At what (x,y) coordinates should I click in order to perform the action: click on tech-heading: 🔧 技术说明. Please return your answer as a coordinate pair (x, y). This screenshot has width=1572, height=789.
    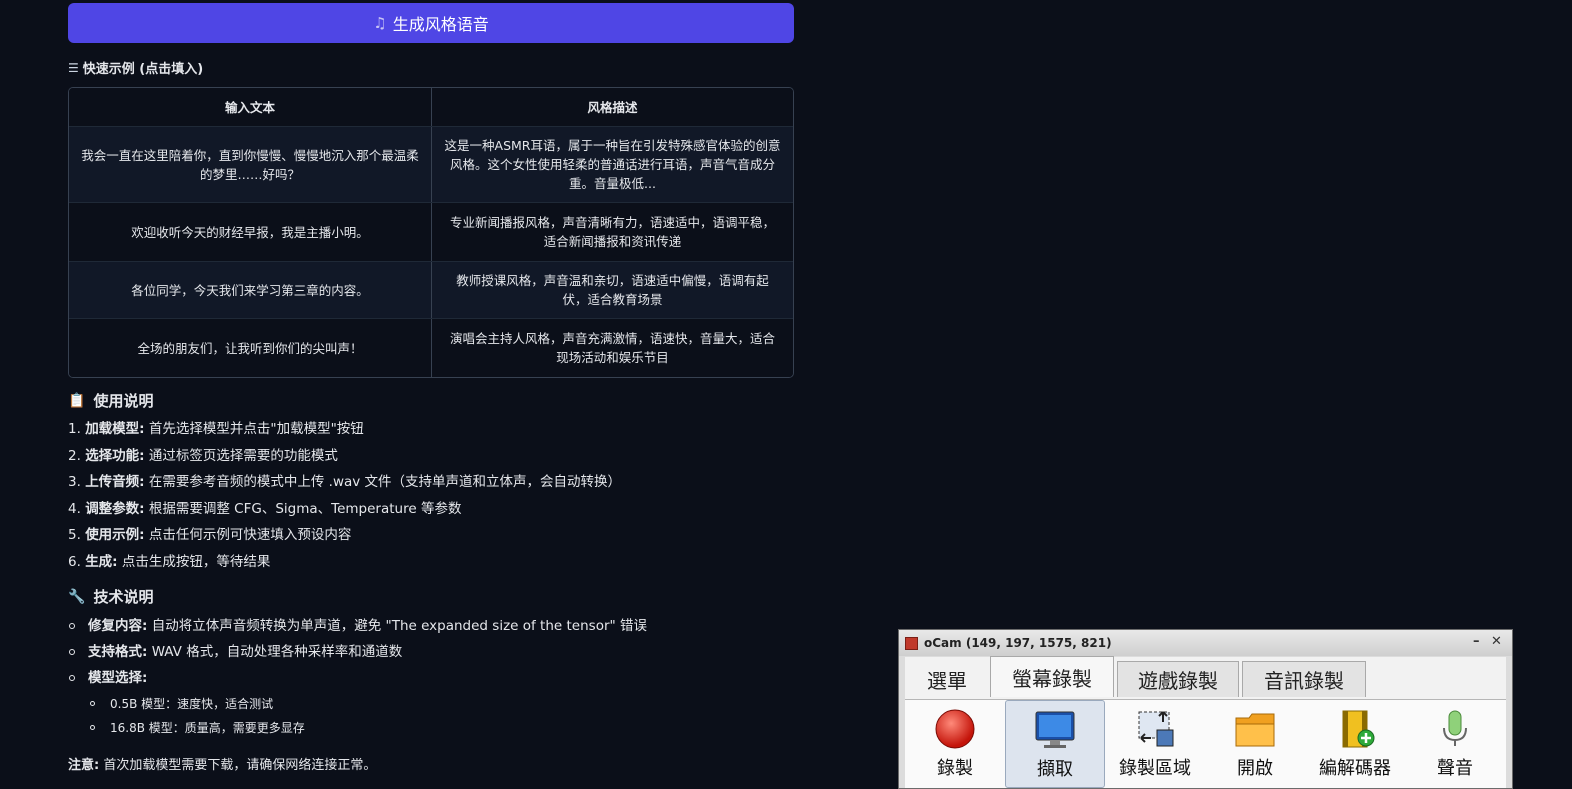
    Looking at the image, I should click on (110, 596).